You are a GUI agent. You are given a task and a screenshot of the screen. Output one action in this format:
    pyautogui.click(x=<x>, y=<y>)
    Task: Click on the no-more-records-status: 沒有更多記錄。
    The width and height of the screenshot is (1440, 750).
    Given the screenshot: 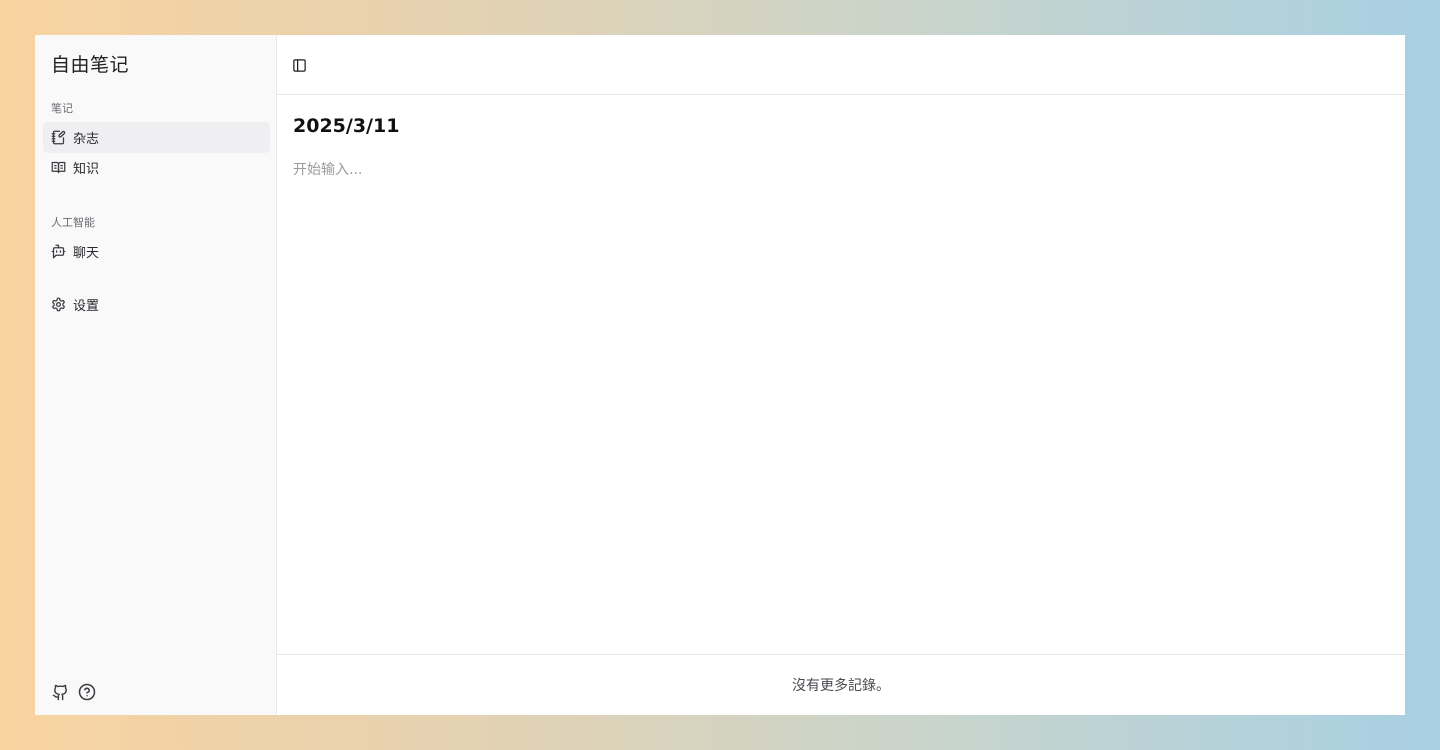 What is the action you would take?
    pyautogui.click(x=841, y=684)
    